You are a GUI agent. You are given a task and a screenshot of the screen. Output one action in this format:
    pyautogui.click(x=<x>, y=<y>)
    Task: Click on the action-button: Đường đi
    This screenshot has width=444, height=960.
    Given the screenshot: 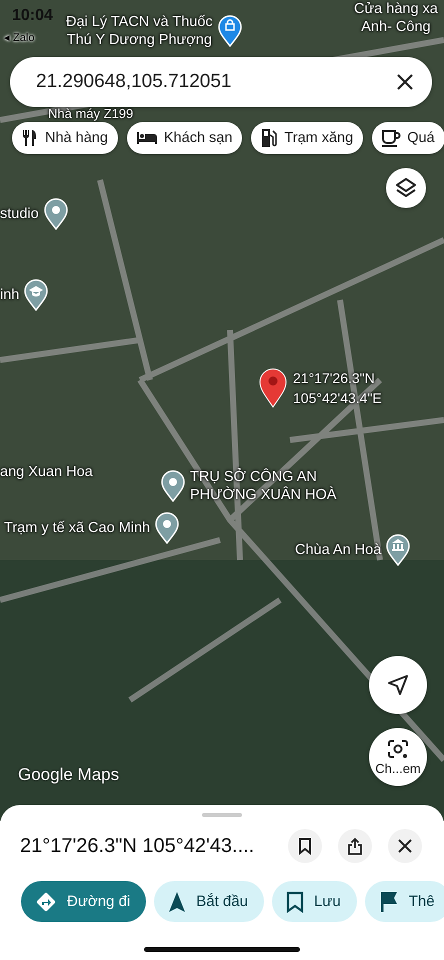 What is the action you would take?
    pyautogui.click(x=83, y=901)
    